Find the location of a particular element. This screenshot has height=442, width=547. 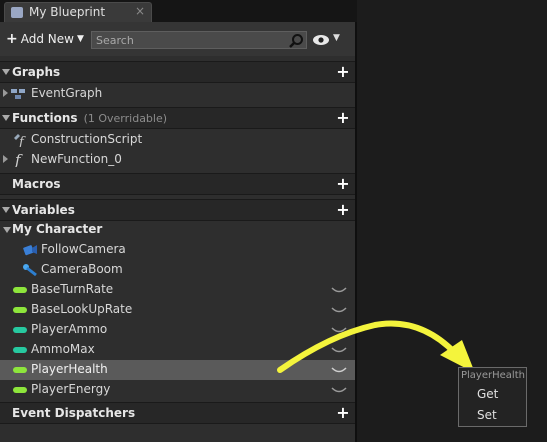

add-graph-button: + is located at coordinates (343, 72).